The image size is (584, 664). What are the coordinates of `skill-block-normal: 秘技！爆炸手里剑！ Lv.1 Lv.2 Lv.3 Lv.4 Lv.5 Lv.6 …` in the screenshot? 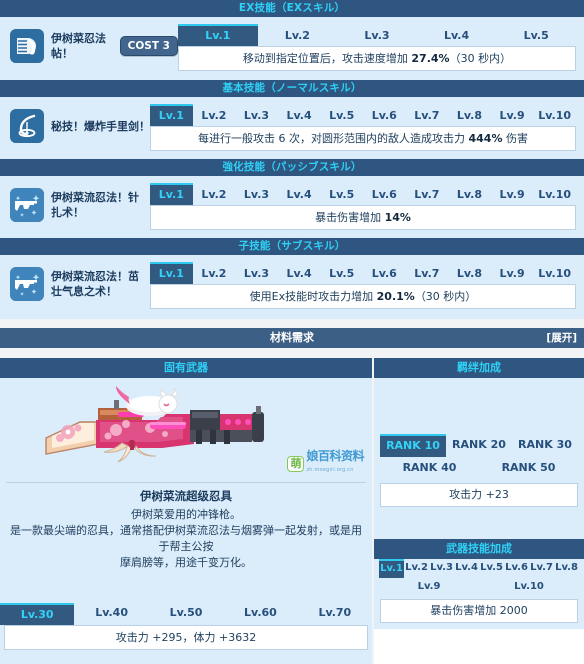 It's located at (292, 128).